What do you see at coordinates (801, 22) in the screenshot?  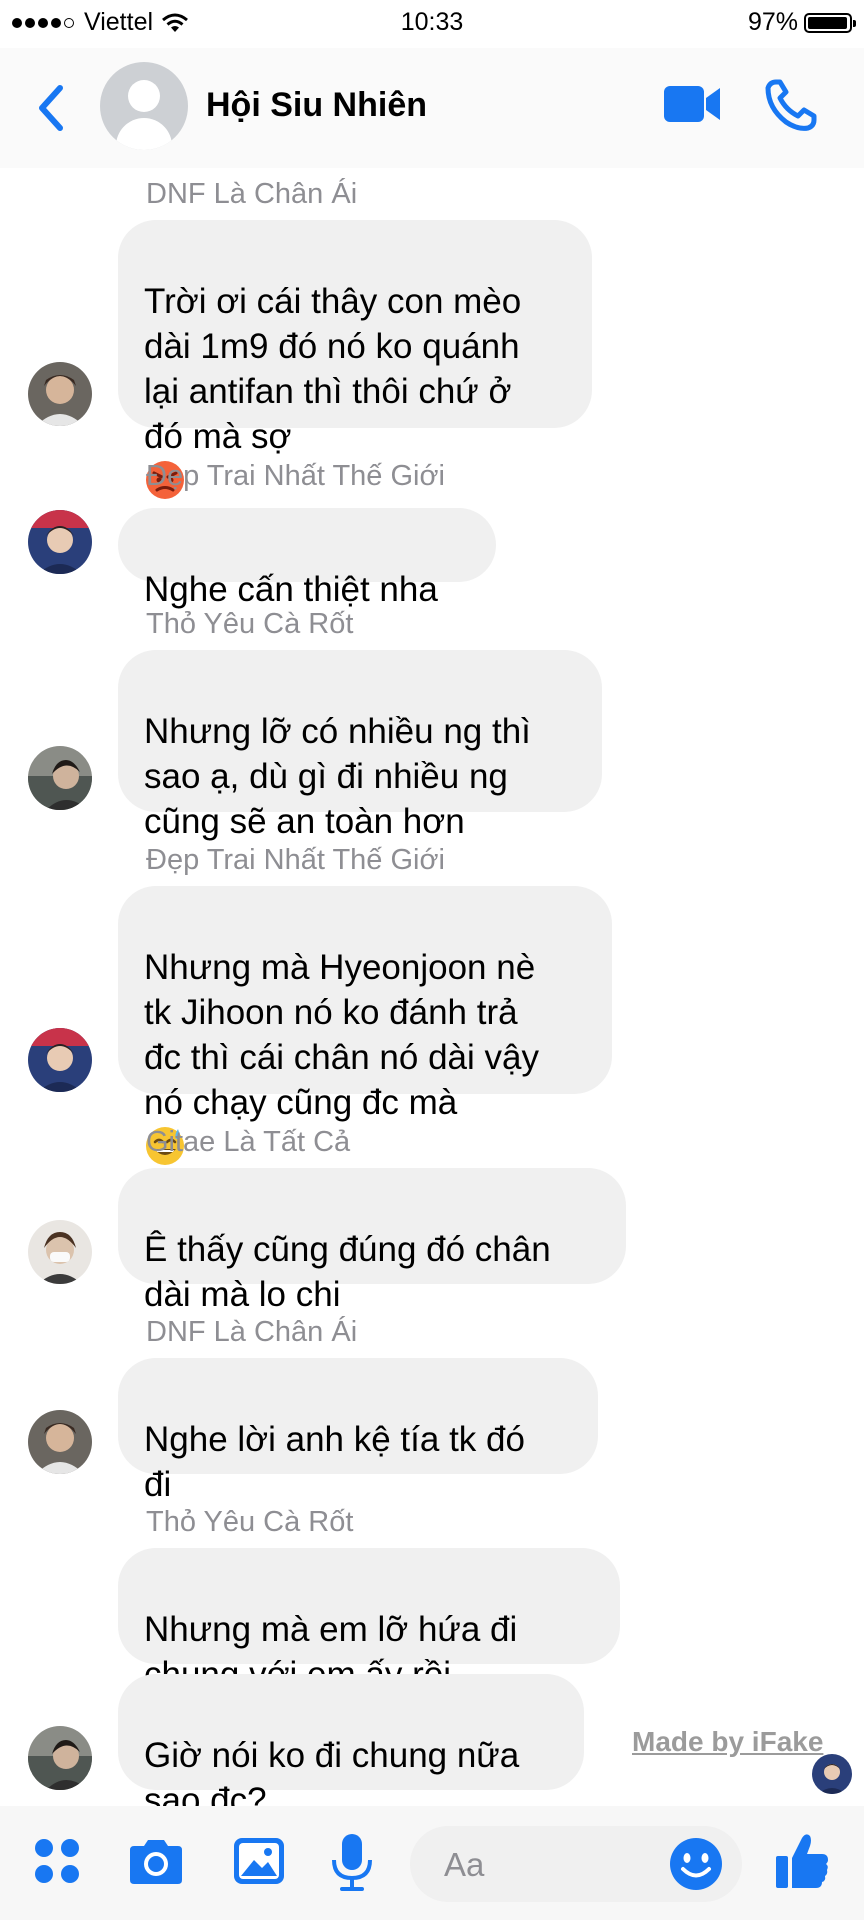 I see `battery-status: 97%` at bounding box center [801, 22].